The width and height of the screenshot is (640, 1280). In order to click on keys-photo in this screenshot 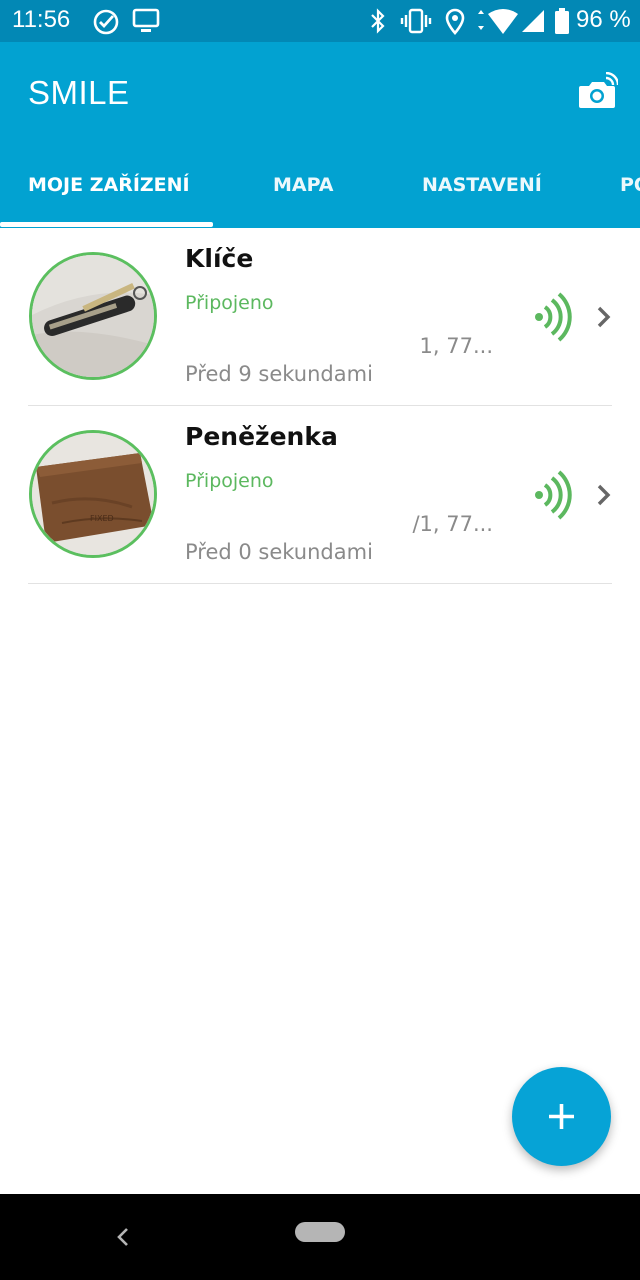, I will do `click(93, 316)`.